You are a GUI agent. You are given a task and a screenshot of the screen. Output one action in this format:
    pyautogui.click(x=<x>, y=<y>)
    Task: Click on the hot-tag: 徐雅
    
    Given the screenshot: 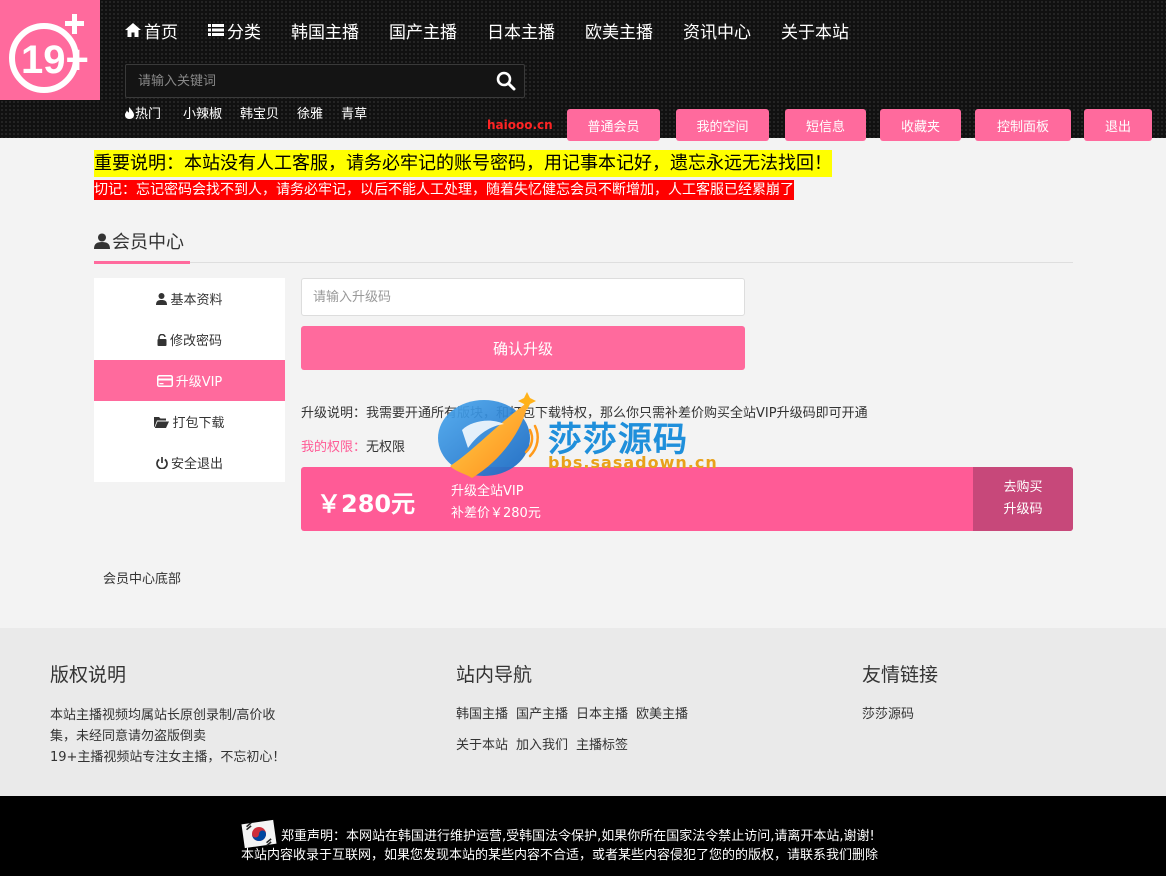 What is the action you would take?
    pyautogui.click(x=310, y=112)
    